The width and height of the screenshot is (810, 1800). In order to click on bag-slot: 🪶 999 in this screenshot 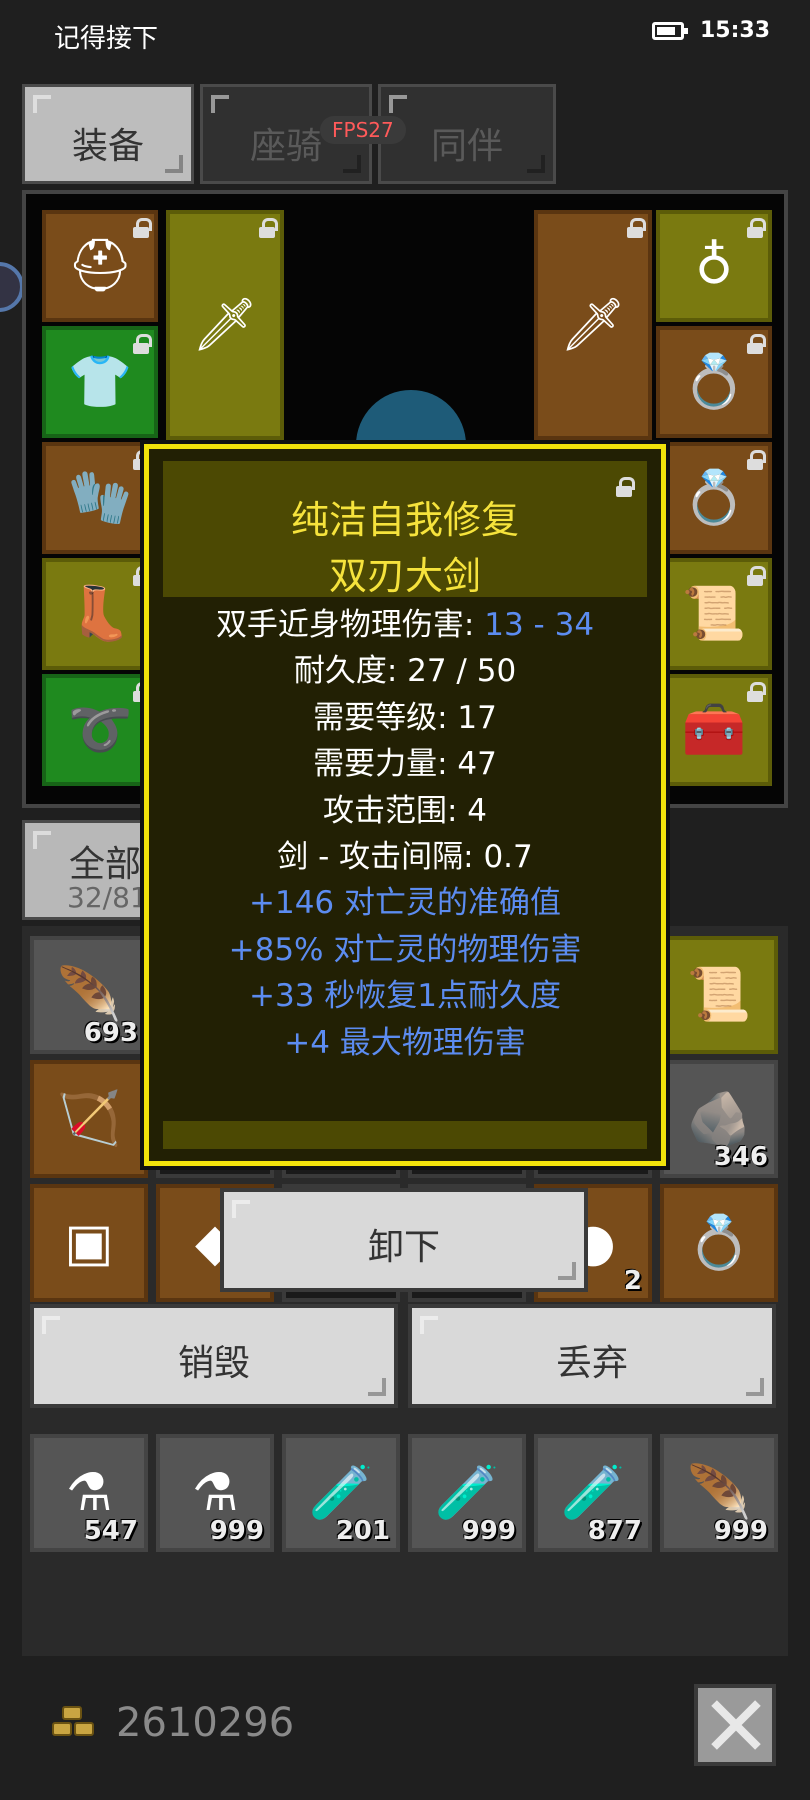, I will do `click(719, 1493)`.